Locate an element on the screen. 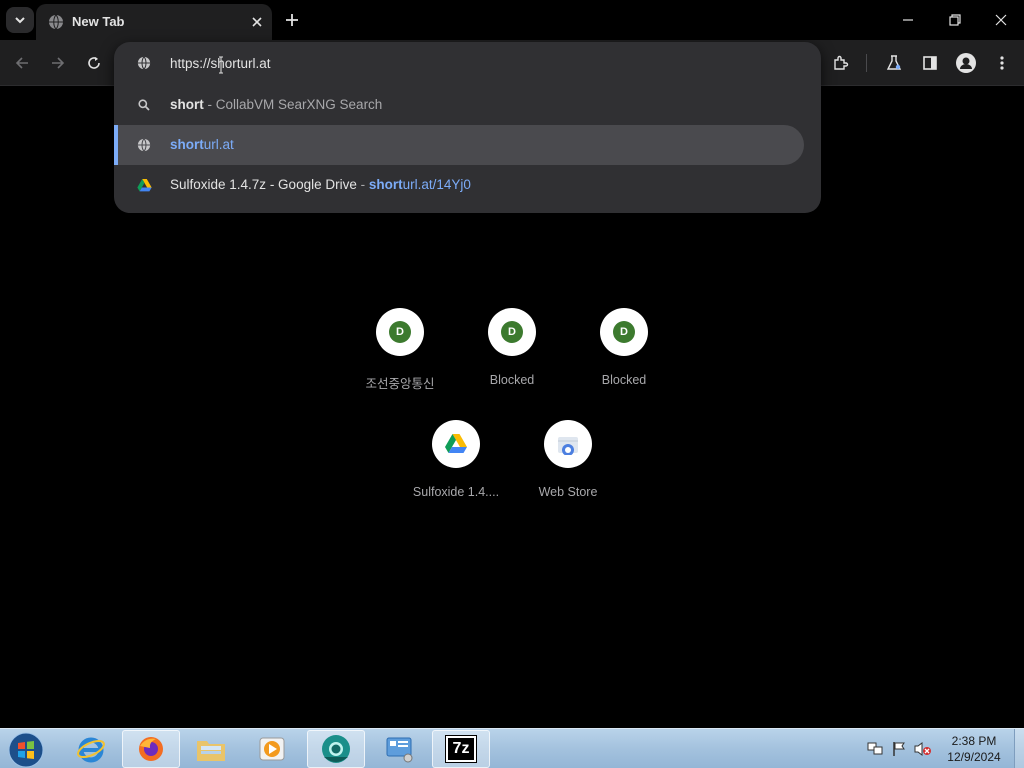  suggestion-description: CollabVM SearXNG Search is located at coordinates (299, 104).